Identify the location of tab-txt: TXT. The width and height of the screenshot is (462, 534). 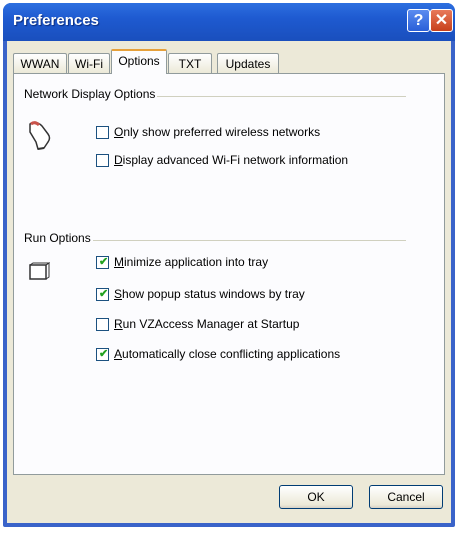
(190, 63).